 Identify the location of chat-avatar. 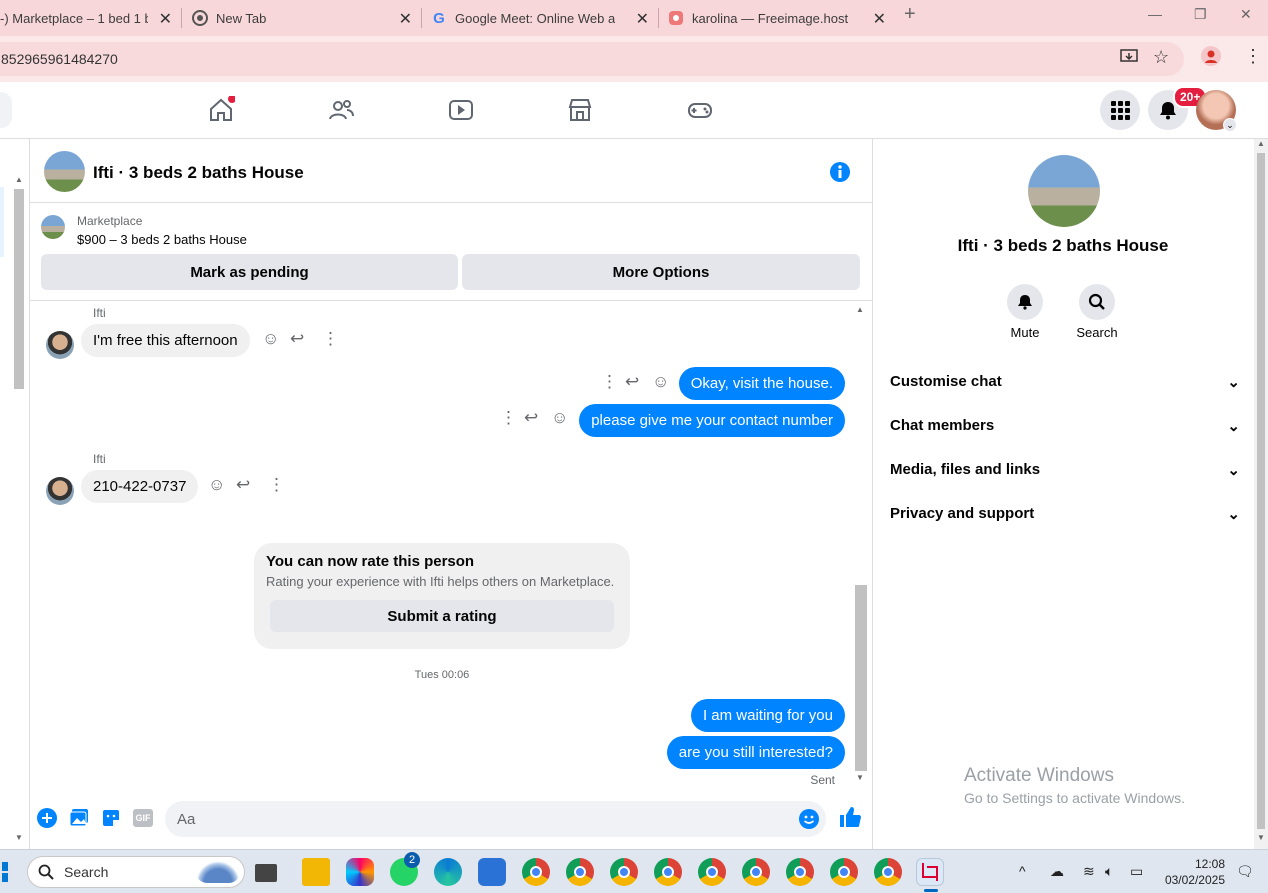
(64, 171).